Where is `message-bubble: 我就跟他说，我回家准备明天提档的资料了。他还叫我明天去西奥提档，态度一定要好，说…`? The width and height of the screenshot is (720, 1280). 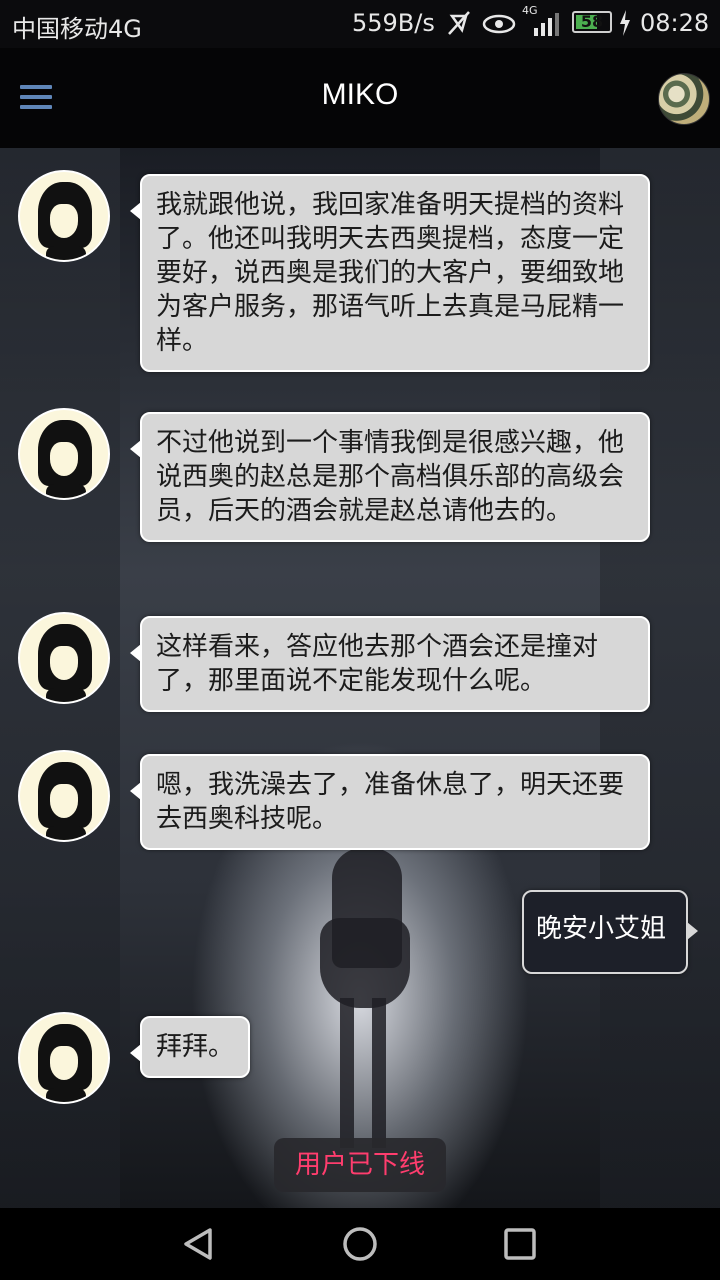
message-bubble: 我就跟他说，我回家准备明天提档的资料了。他还叫我明天去西奥提档，态度一定要好，说… is located at coordinates (390, 273).